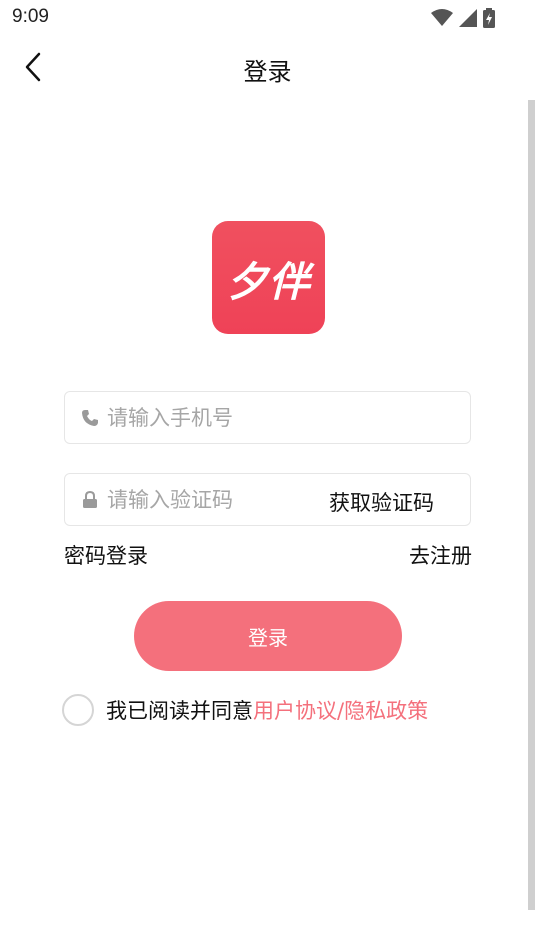  What do you see at coordinates (207, 499) in the screenshot?
I see `code-input` at bounding box center [207, 499].